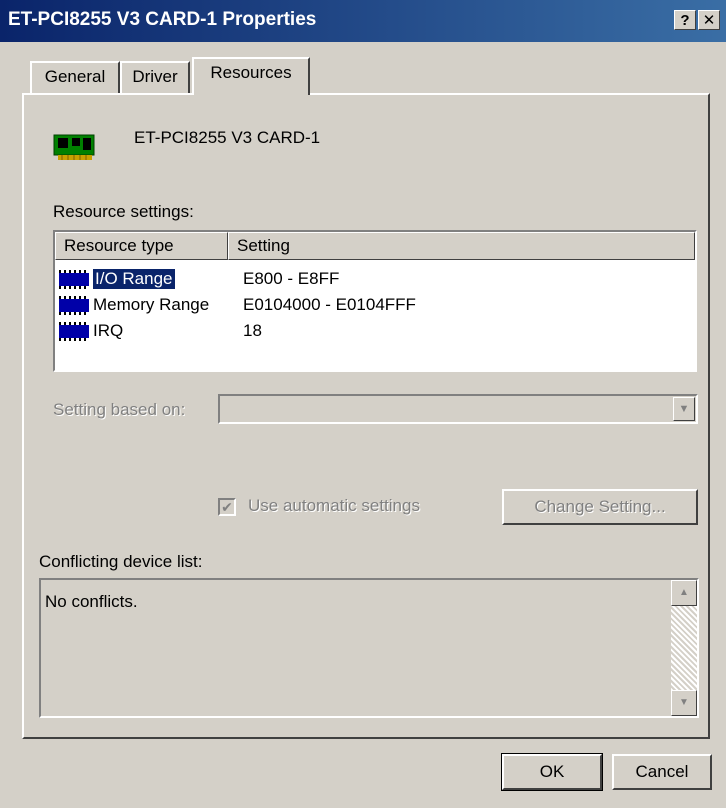  What do you see at coordinates (134, 279) in the screenshot?
I see `resource-type: I/O Range` at bounding box center [134, 279].